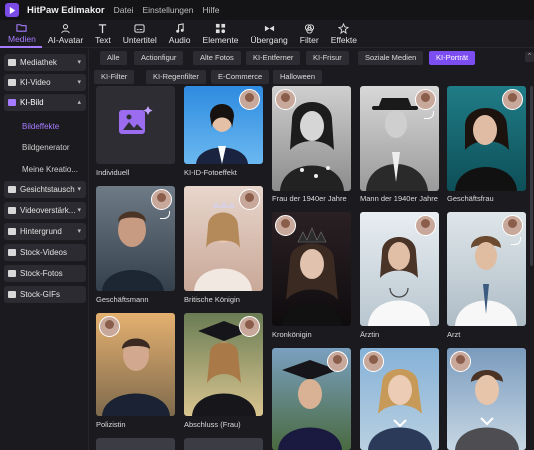 The height and width of the screenshot is (450, 534). I want to click on elements-grid-icon, so click(220, 28).